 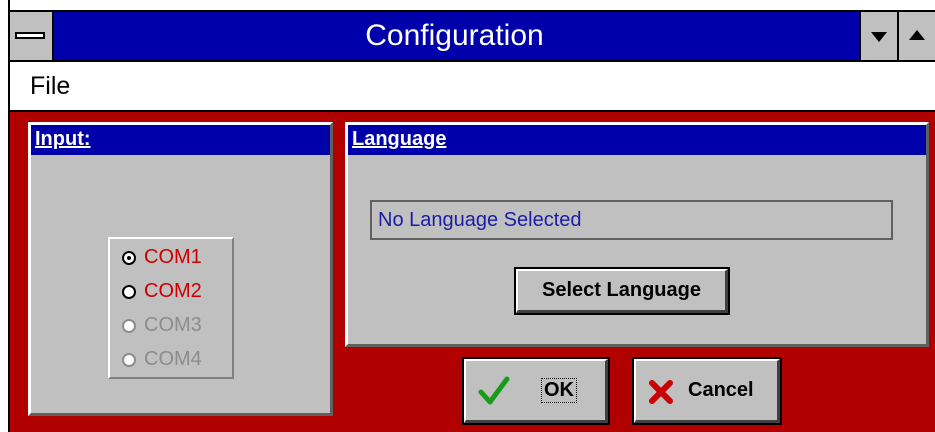 I want to click on radio-com2: COM2, so click(x=162, y=291).